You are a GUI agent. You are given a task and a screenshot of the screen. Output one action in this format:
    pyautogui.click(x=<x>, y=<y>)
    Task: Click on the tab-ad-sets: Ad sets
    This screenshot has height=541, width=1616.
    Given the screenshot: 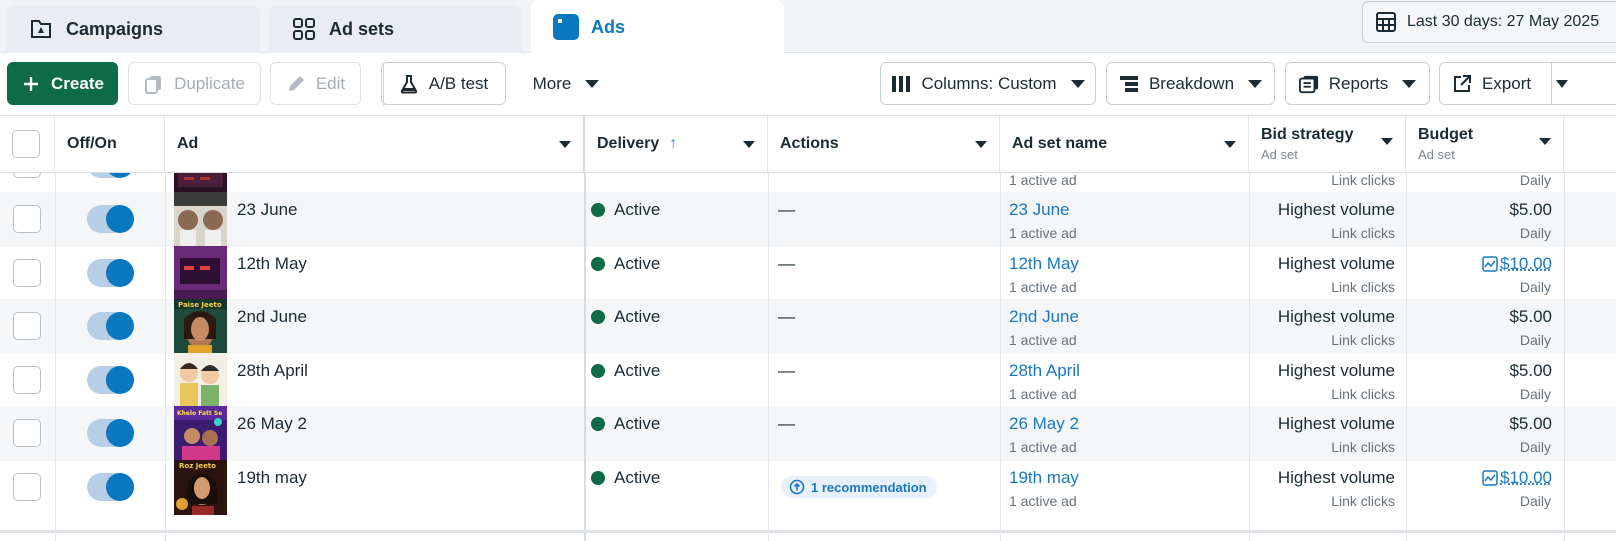 What is the action you would take?
    pyautogui.click(x=395, y=29)
    